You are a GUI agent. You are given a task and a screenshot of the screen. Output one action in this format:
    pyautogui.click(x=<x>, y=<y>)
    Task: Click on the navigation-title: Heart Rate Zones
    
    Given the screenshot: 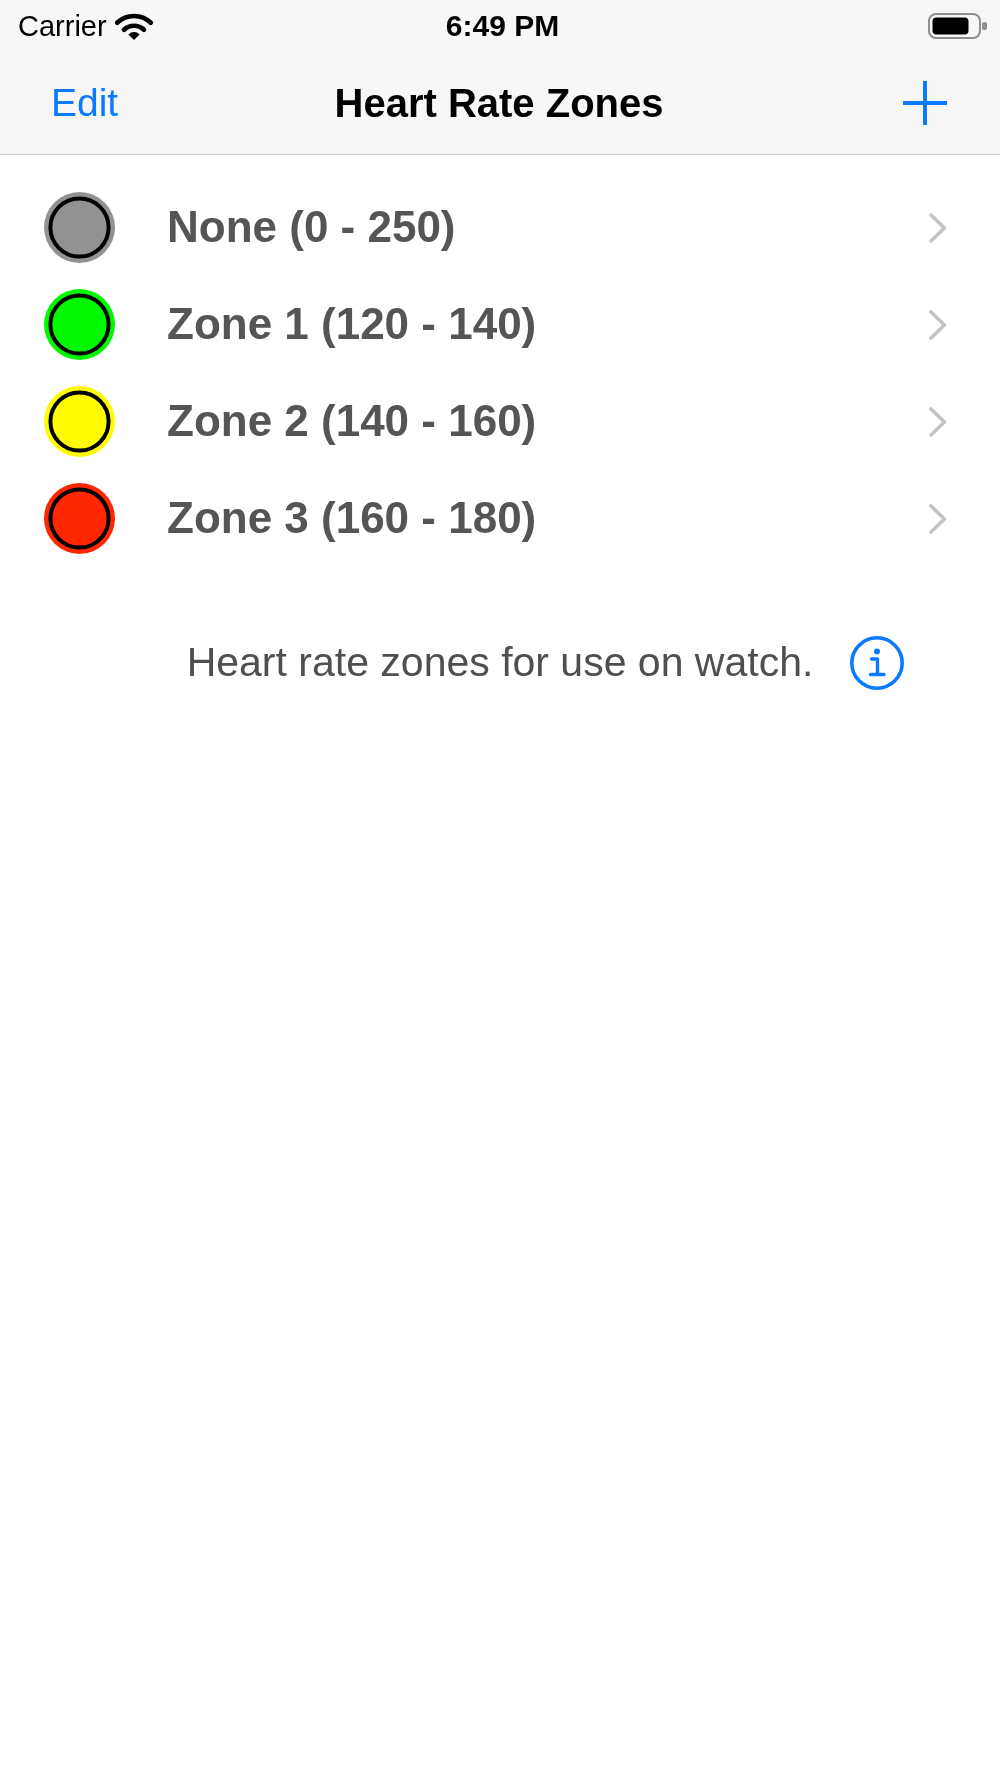 What is the action you would take?
    pyautogui.click(x=499, y=103)
    